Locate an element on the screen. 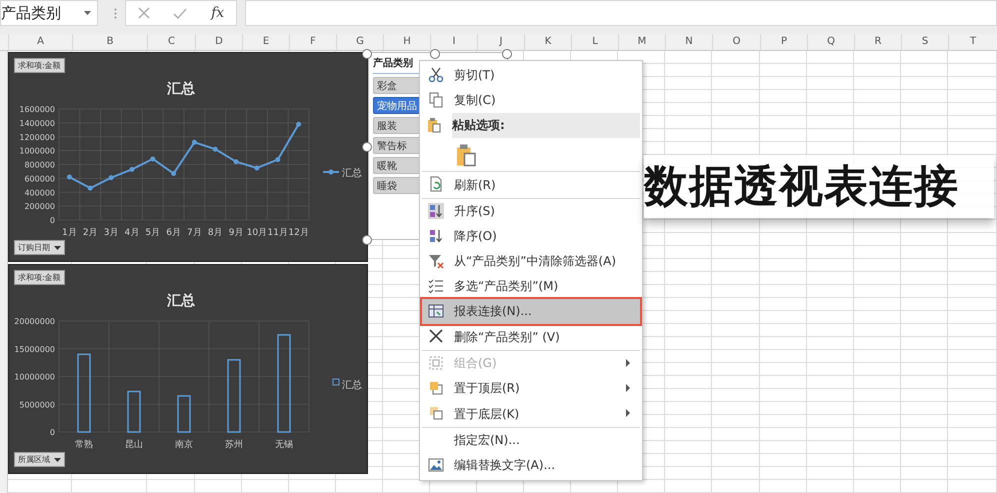 The height and width of the screenshot is (493, 997). menu-item: 删除“产品类别” (V) is located at coordinates (531, 337).